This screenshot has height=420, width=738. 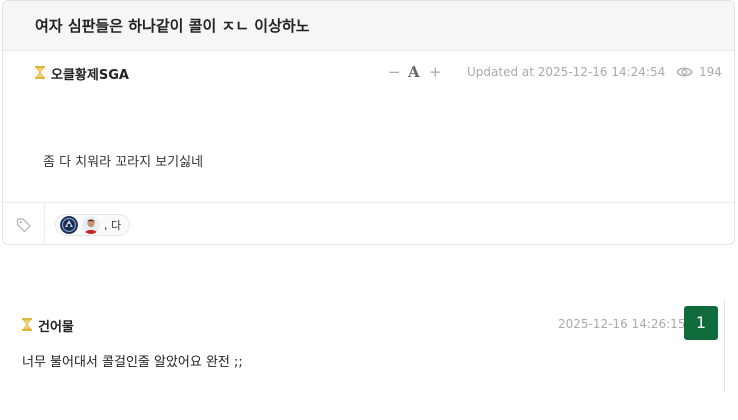 What do you see at coordinates (684, 72) in the screenshot?
I see `eye-icon` at bounding box center [684, 72].